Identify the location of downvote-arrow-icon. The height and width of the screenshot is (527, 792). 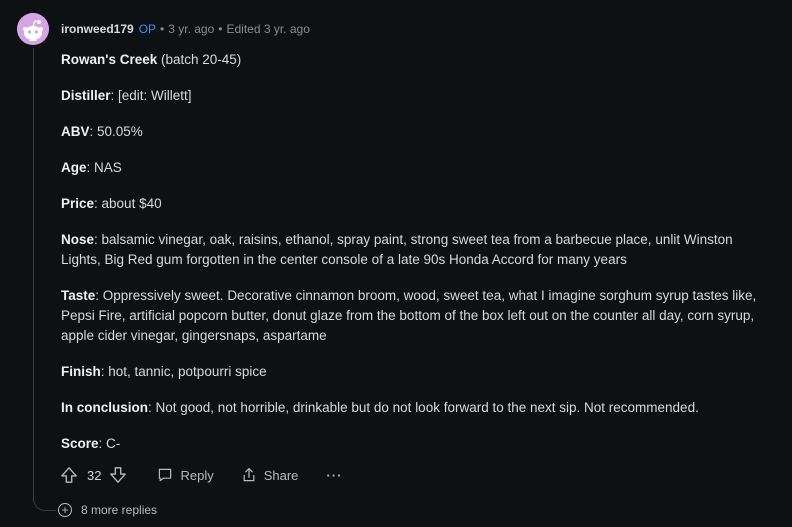
(118, 475).